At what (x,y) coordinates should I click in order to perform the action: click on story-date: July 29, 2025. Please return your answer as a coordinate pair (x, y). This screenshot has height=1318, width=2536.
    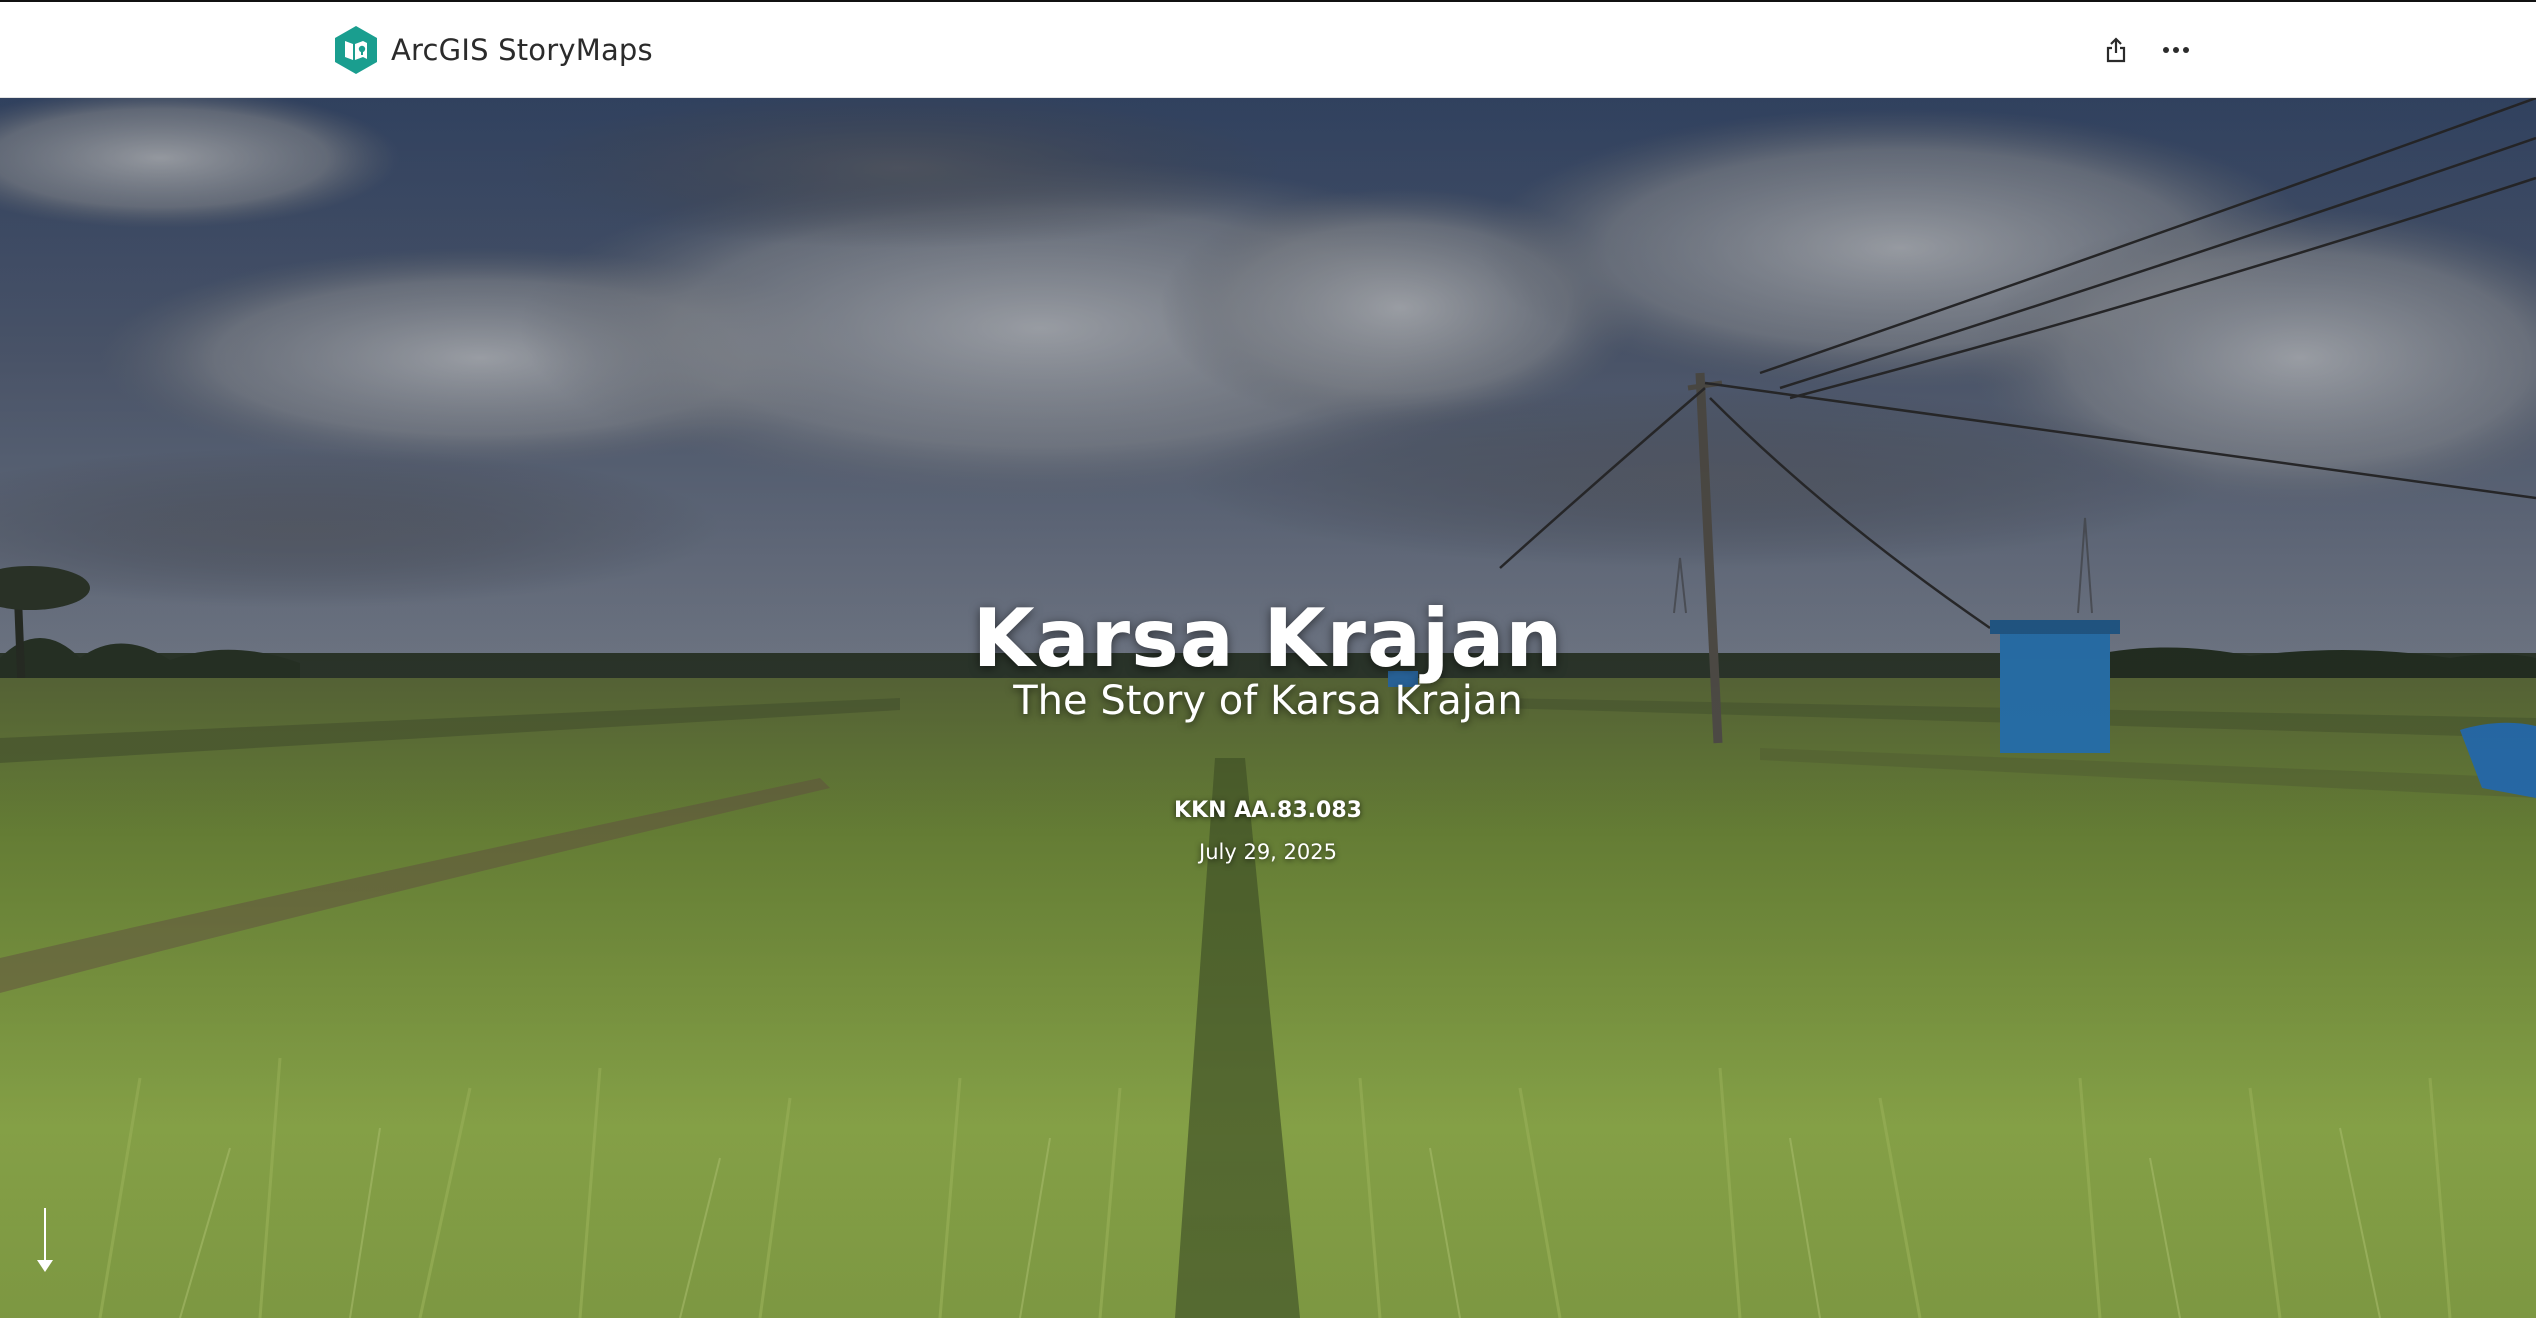
    Looking at the image, I should click on (1268, 852).